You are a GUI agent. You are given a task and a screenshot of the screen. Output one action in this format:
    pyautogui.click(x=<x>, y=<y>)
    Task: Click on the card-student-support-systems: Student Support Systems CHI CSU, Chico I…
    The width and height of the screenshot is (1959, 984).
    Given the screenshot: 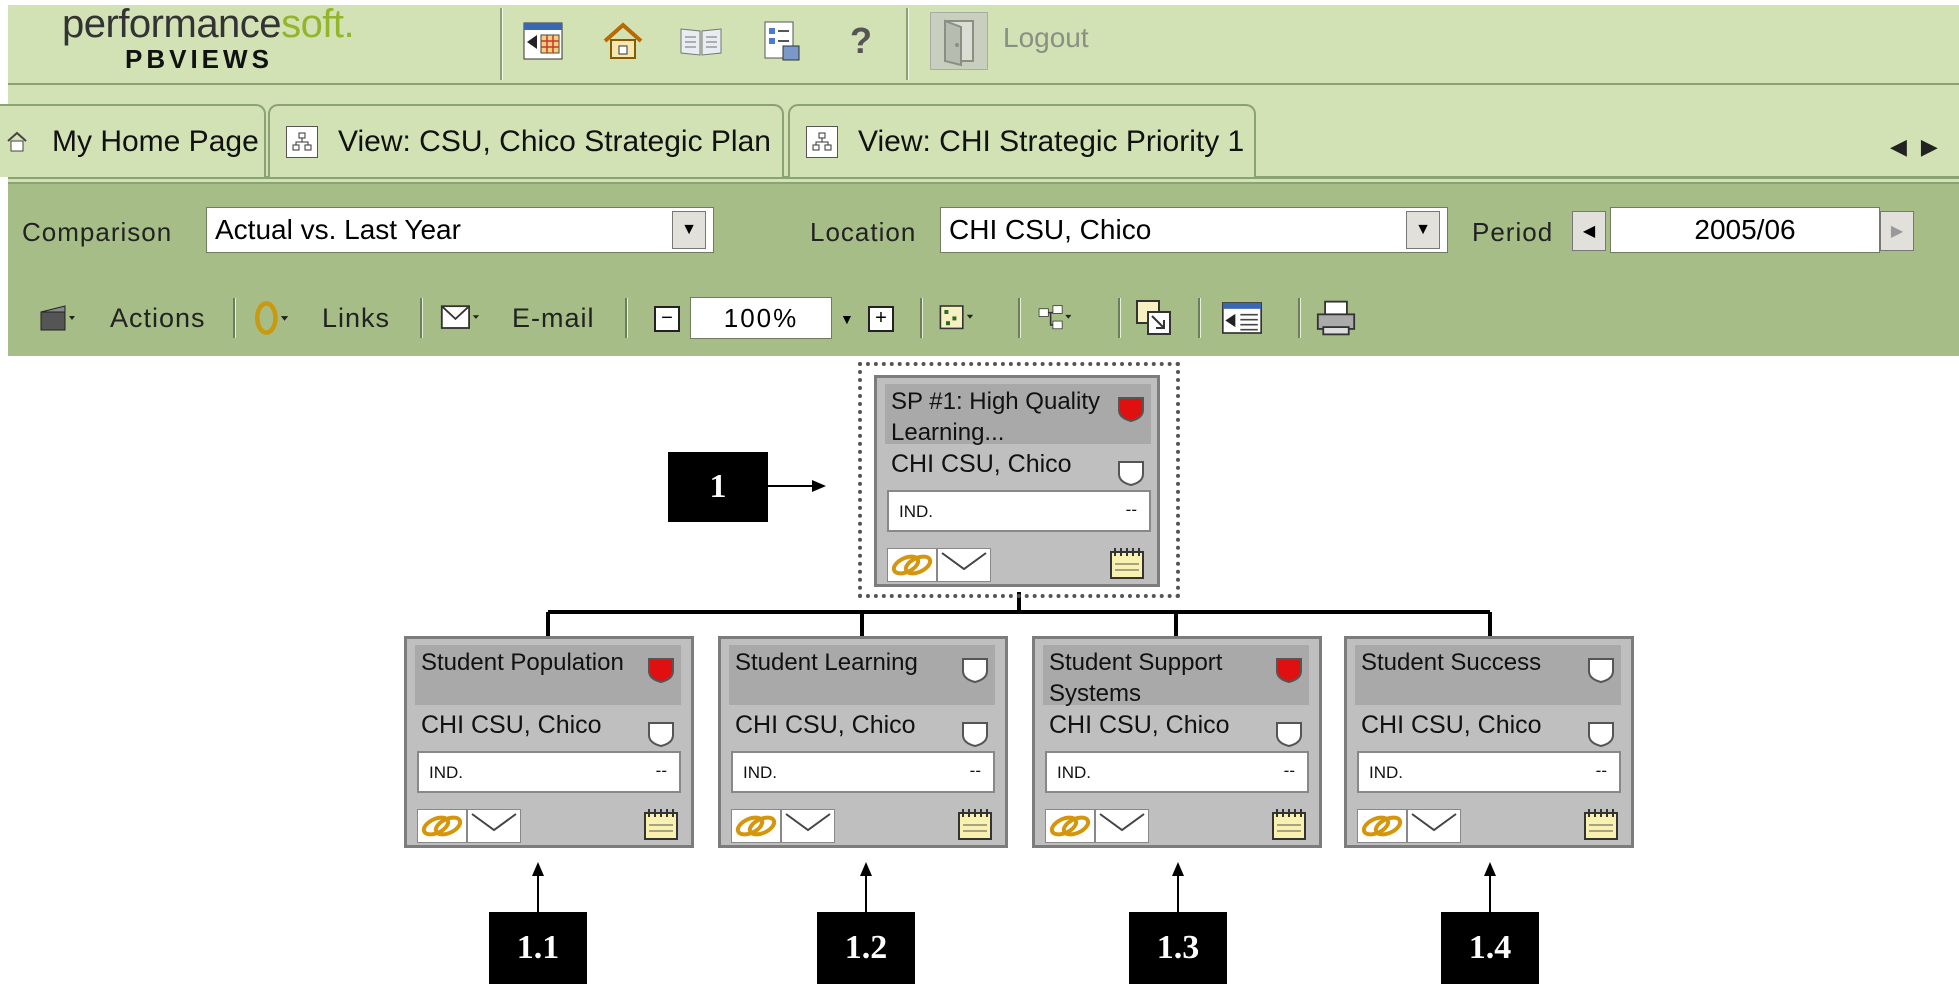 What is the action you would take?
    pyautogui.click(x=1177, y=742)
    